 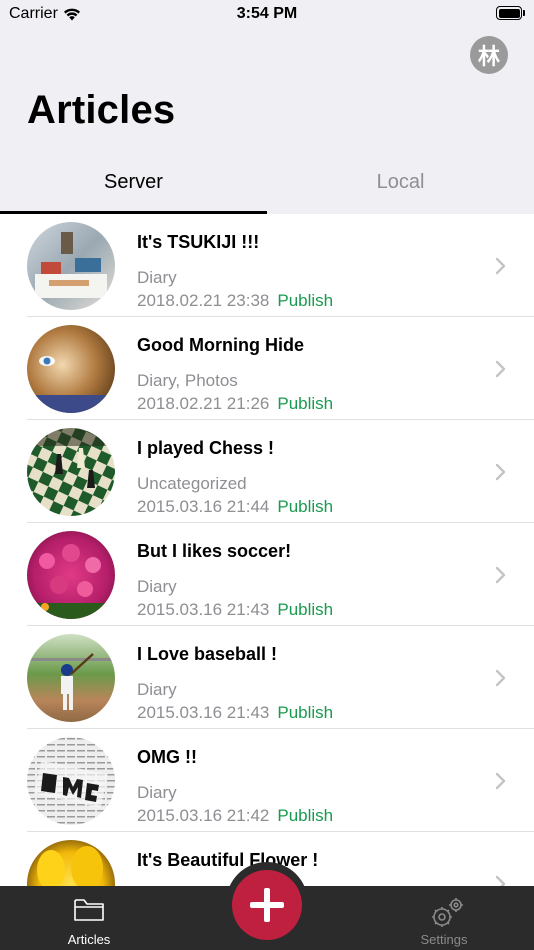 What do you see at coordinates (400, 187) in the screenshot?
I see `tab-local: Local` at bounding box center [400, 187].